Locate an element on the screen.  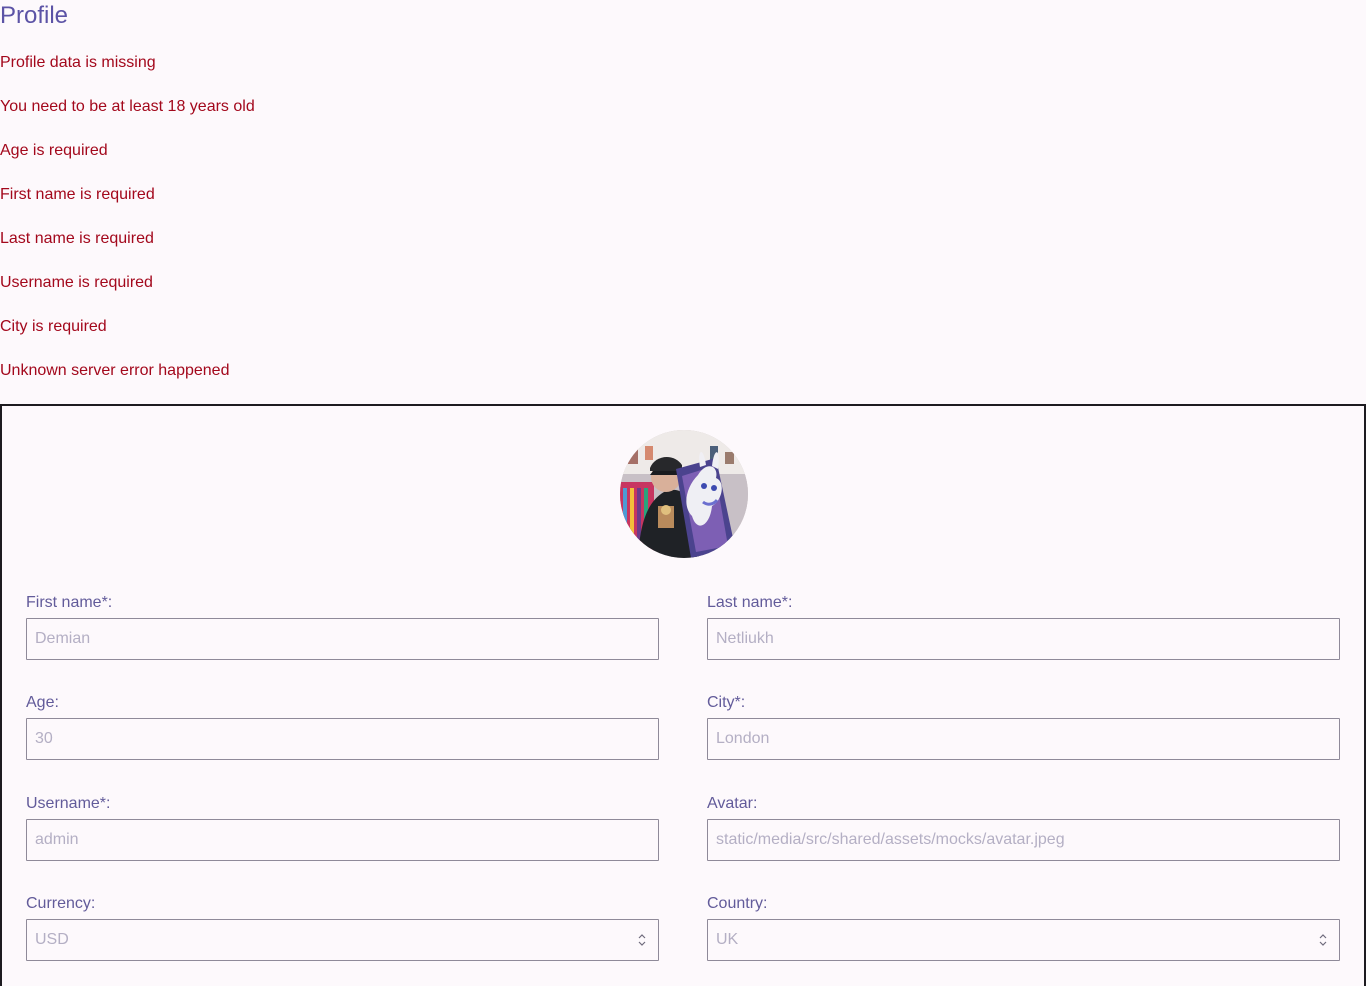
city-field: City*: is located at coordinates (1023, 726).